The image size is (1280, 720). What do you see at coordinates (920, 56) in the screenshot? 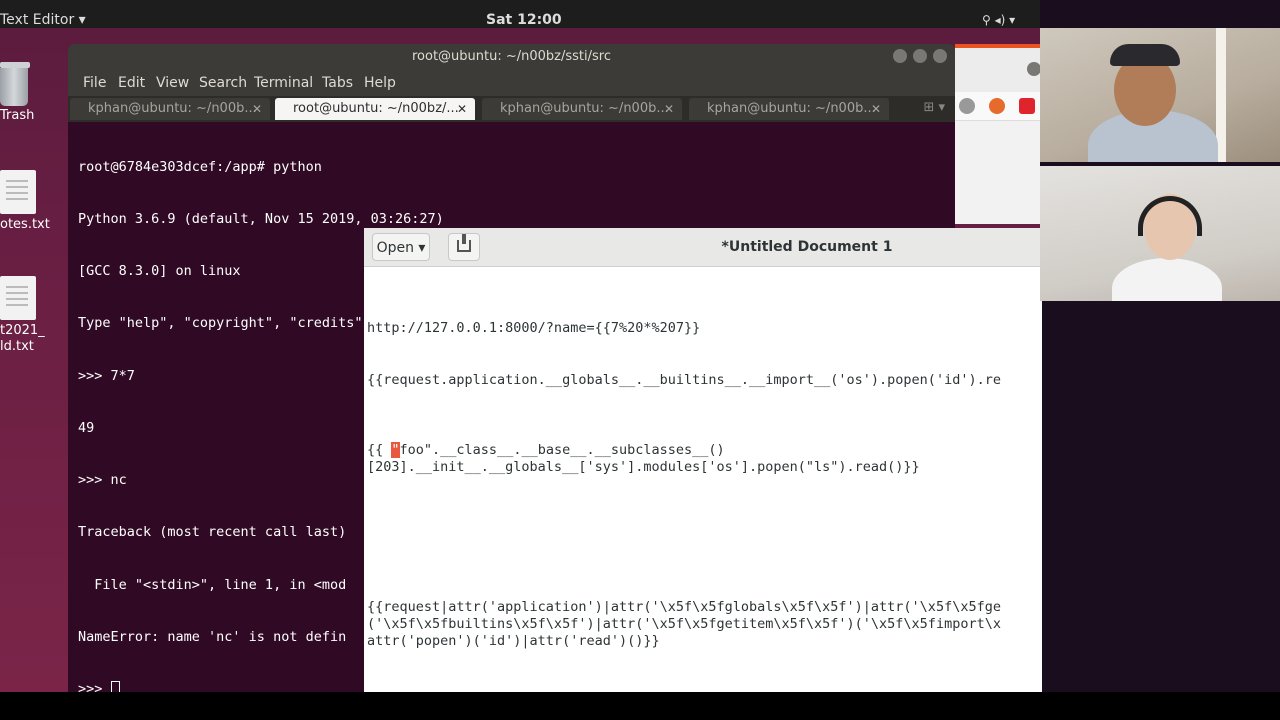
I see `maximize-icon` at bounding box center [920, 56].